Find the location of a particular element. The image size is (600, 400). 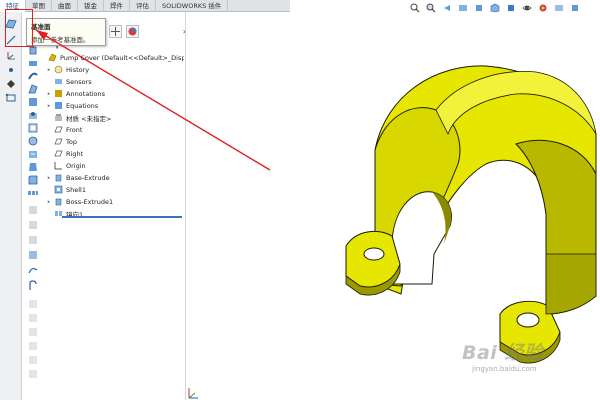

tree-item-label: Top is located at coordinates (71, 141).